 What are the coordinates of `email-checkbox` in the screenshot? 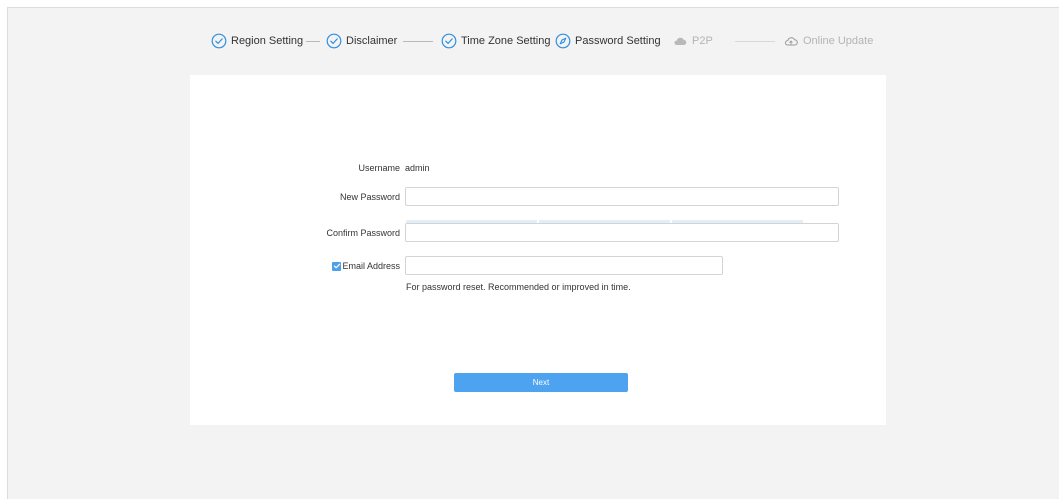 It's located at (337, 266).